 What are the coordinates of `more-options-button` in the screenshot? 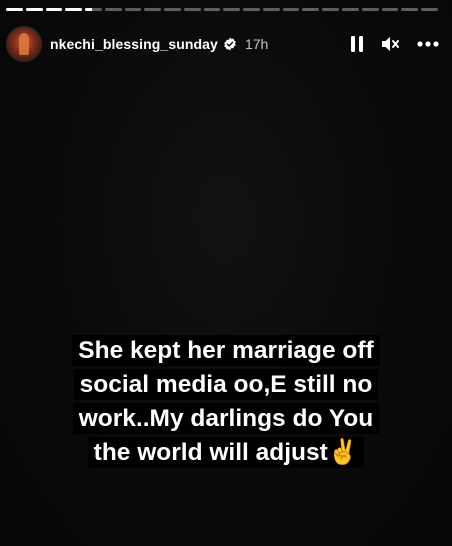 It's located at (428, 44).